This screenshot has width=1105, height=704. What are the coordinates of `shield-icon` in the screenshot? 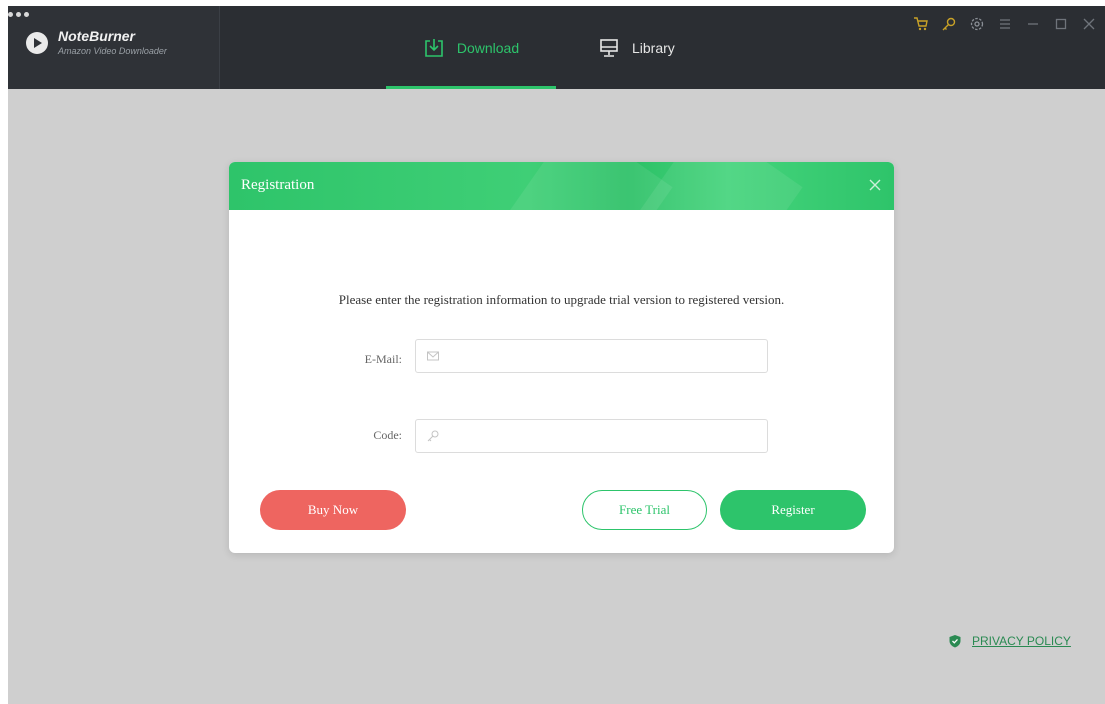 It's located at (955, 641).